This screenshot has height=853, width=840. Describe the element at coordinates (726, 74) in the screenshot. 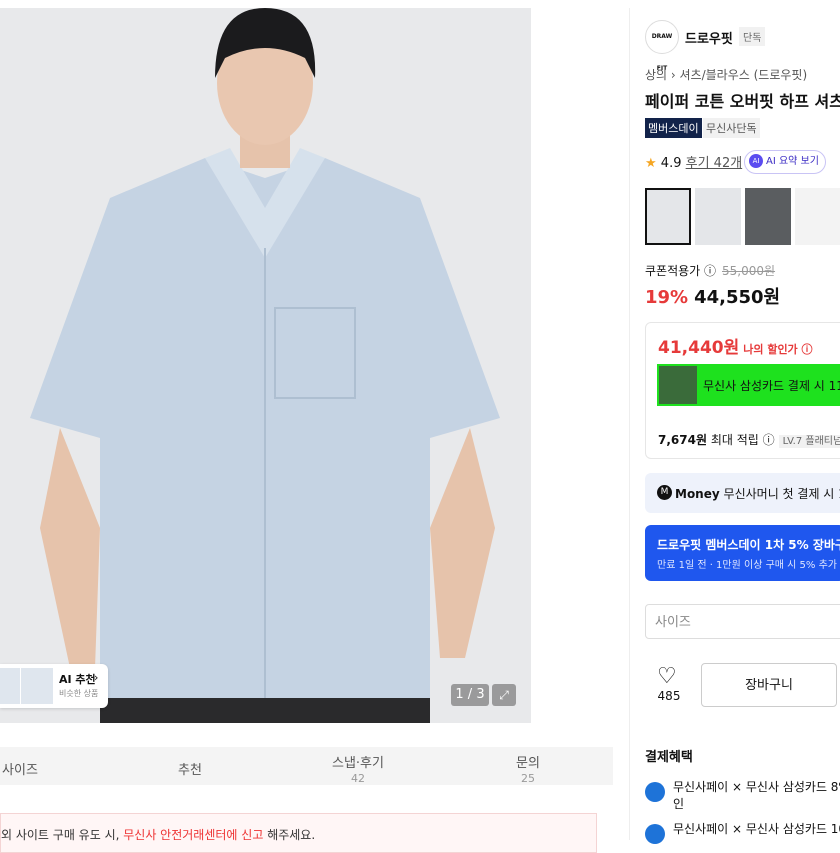

I see `breadcrumb: 상의 › 셔츠/블라우스 (드로우핏)` at that location.